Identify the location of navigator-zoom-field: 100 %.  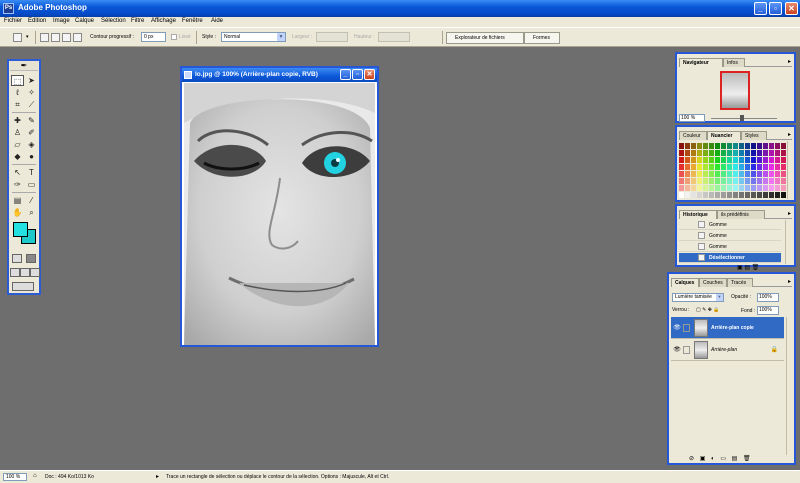
(692, 118).